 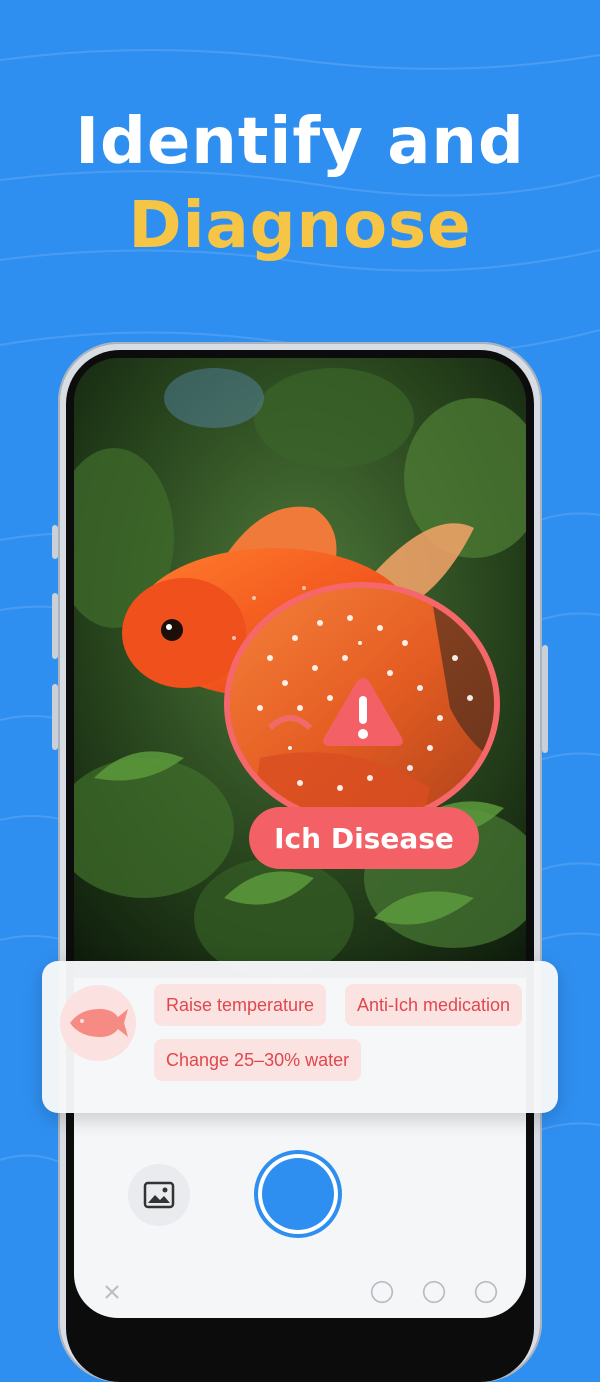 What do you see at coordinates (382, 1292) in the screenshot?
I see `help-icon` at bounding box center [382, 1292].